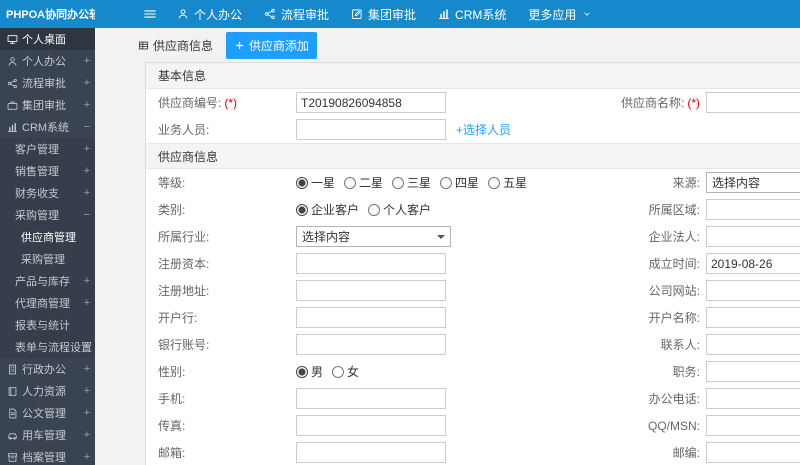 The width and height of the screenshot is (800, 465). I want to click on field-label: 企业法人:, so click(656, 236).